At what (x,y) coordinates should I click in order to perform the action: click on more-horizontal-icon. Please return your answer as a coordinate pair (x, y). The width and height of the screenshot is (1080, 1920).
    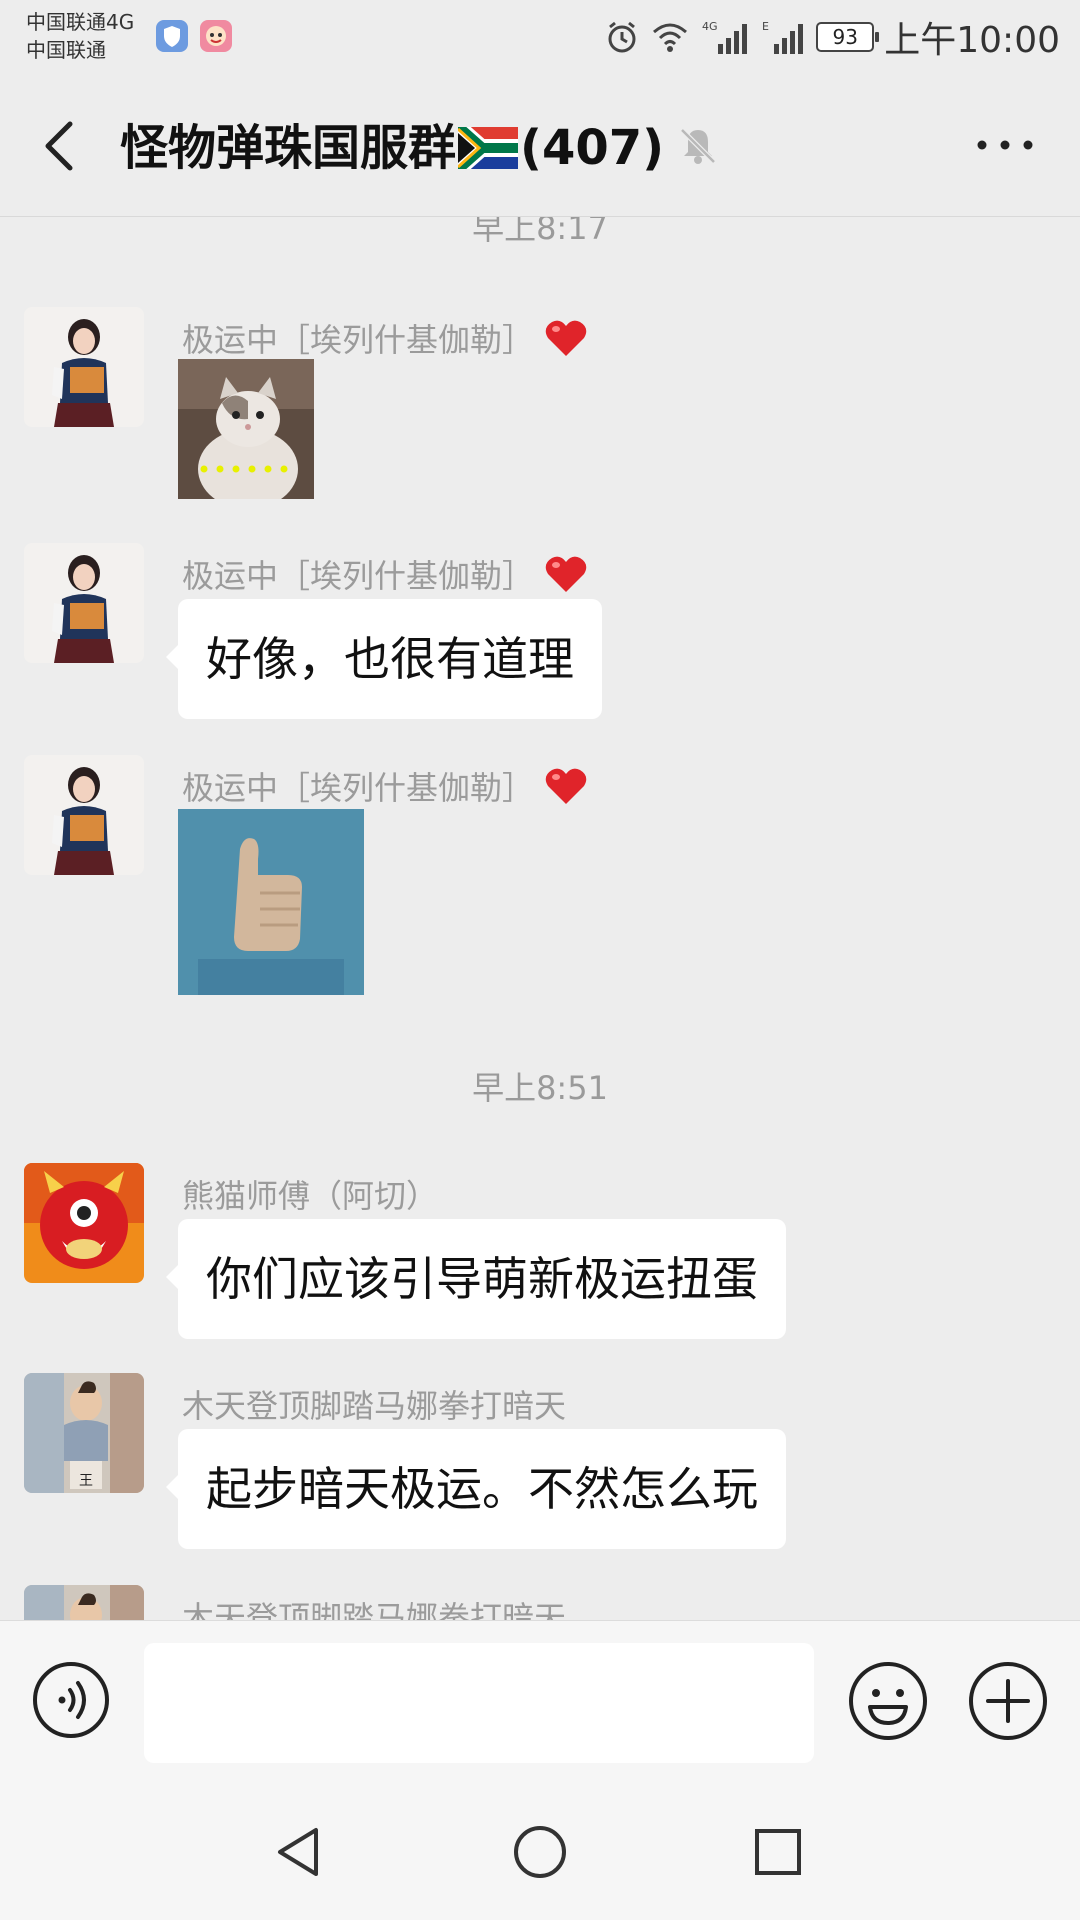
    Looking at the image, I should click on (1005, 145).